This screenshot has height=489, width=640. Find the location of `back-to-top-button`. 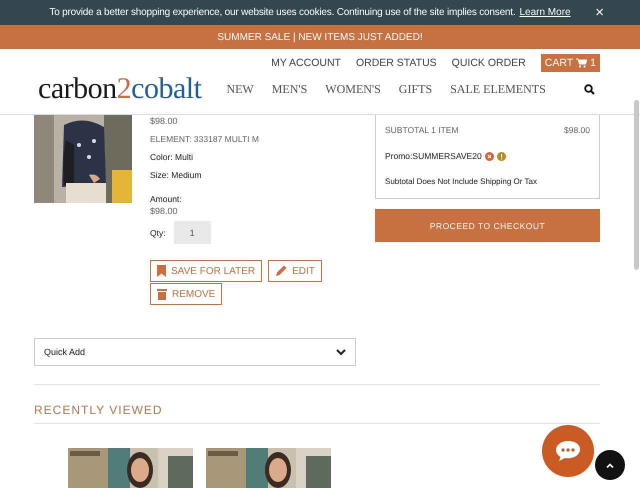

back-to-top-button is located at coordinates (610, 465).